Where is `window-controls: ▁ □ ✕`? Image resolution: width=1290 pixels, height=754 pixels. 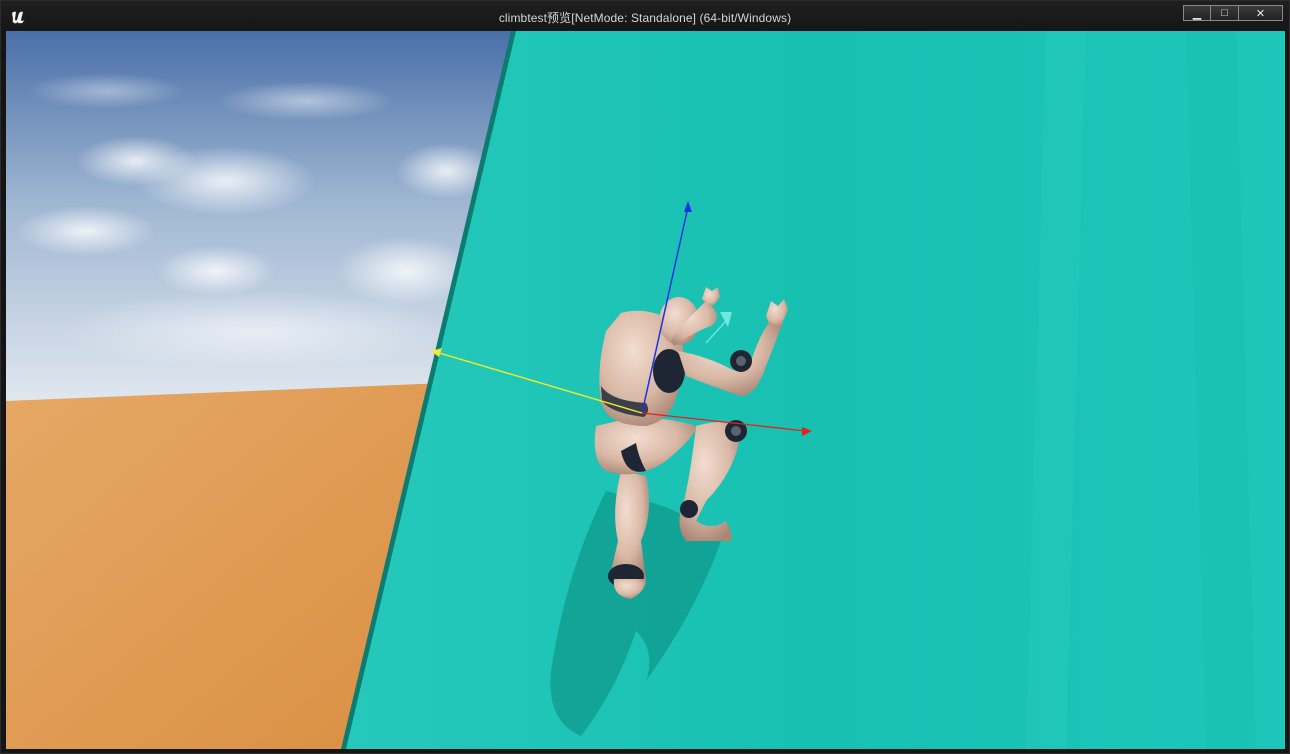 window-controls: ▁ □ ✕ is located at coordinates (1233, 13).